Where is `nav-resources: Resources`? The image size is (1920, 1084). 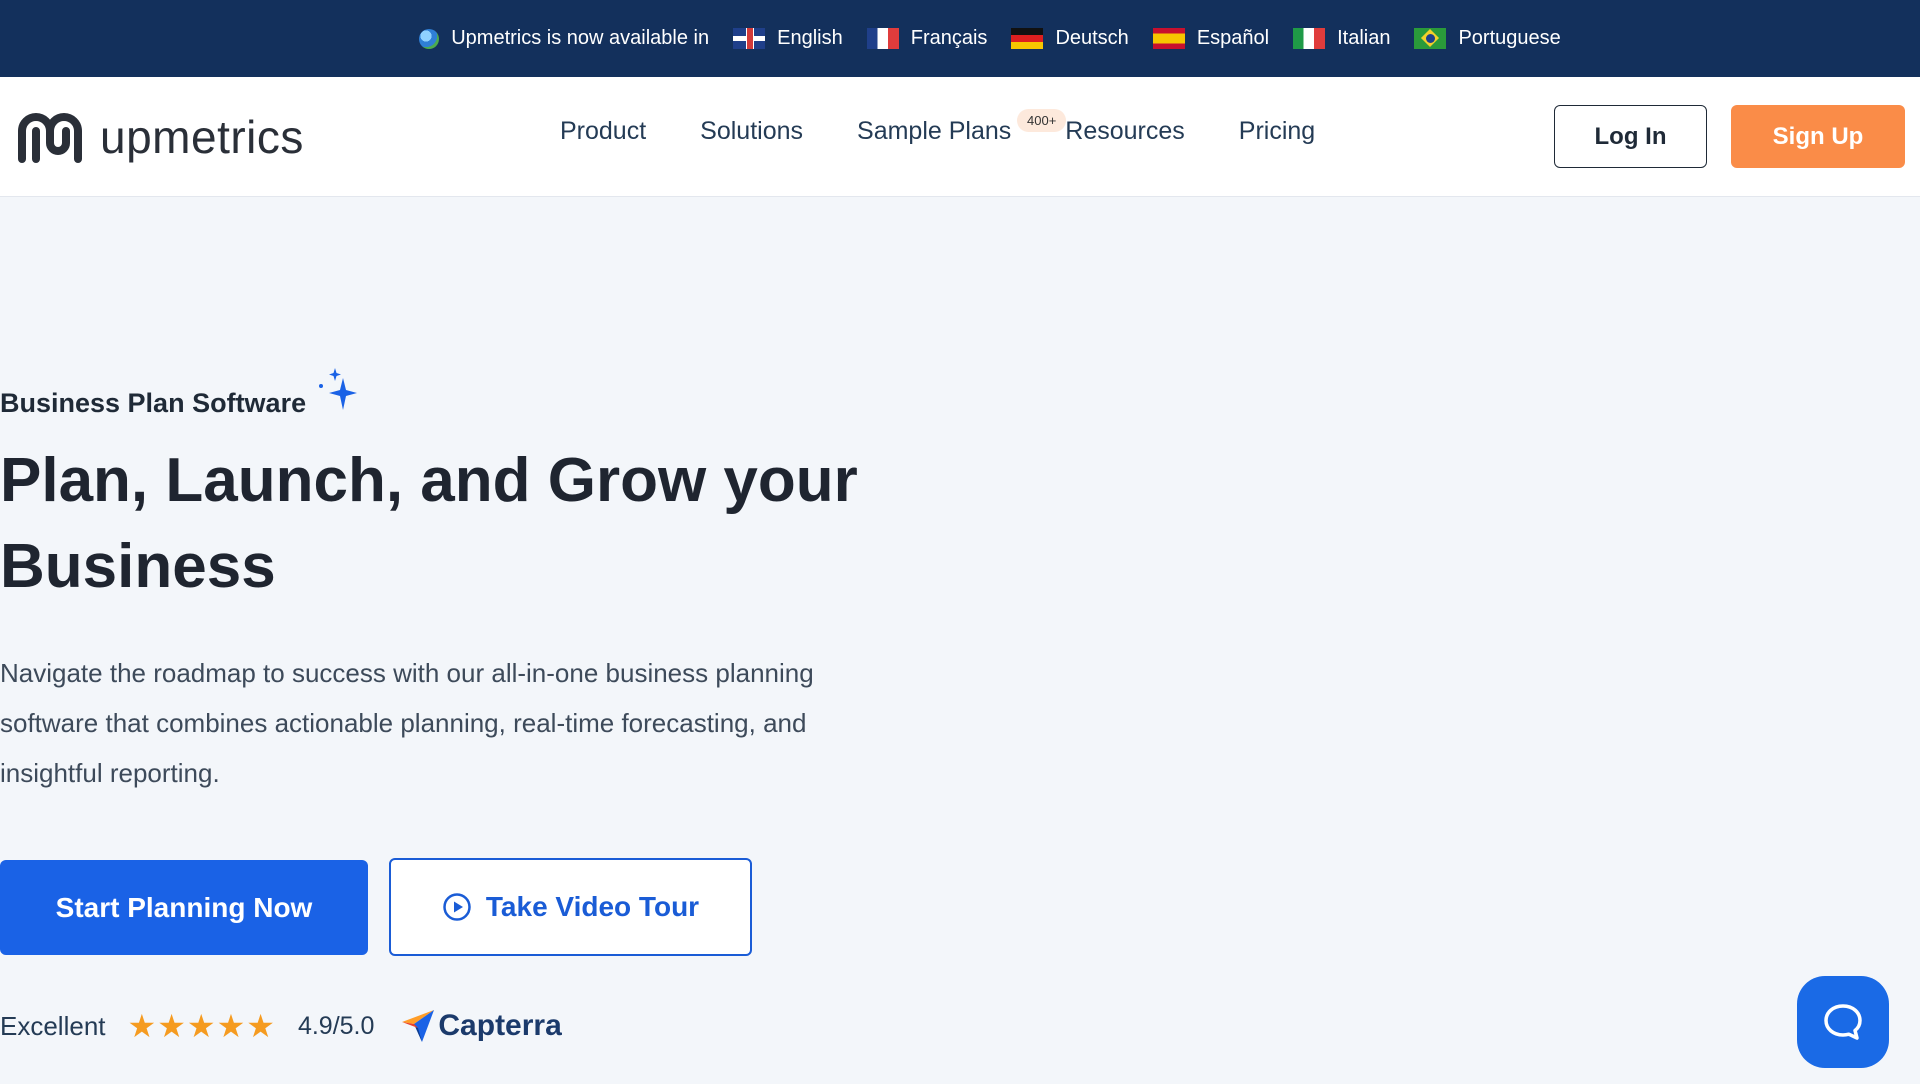 nav-resources: Resources is located at coordinates (1125, 131).